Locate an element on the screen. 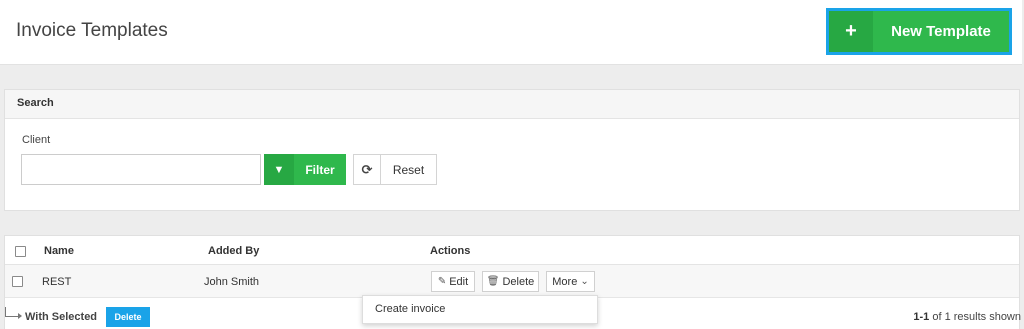 Image resolution: width=1024 pixels, height=329 pixels. results-count: 1-1 of 1 results shown is located at coordinates (967, 317).